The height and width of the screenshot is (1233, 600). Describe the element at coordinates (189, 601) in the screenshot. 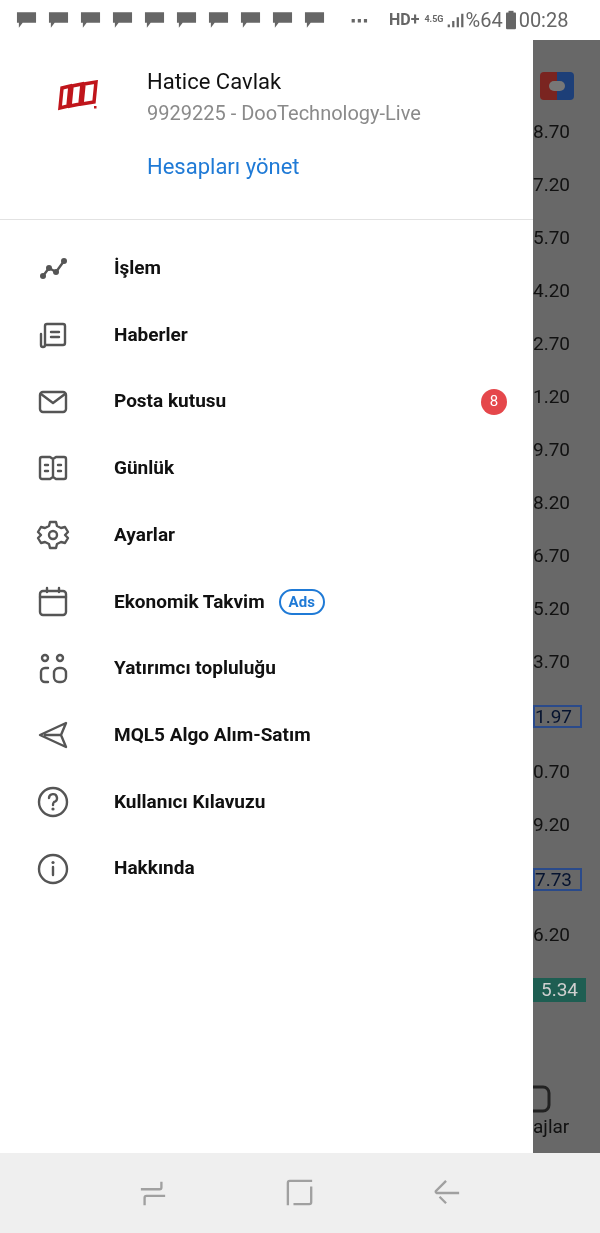

I see `menu-label: Ekonomik Takvim` at that location.